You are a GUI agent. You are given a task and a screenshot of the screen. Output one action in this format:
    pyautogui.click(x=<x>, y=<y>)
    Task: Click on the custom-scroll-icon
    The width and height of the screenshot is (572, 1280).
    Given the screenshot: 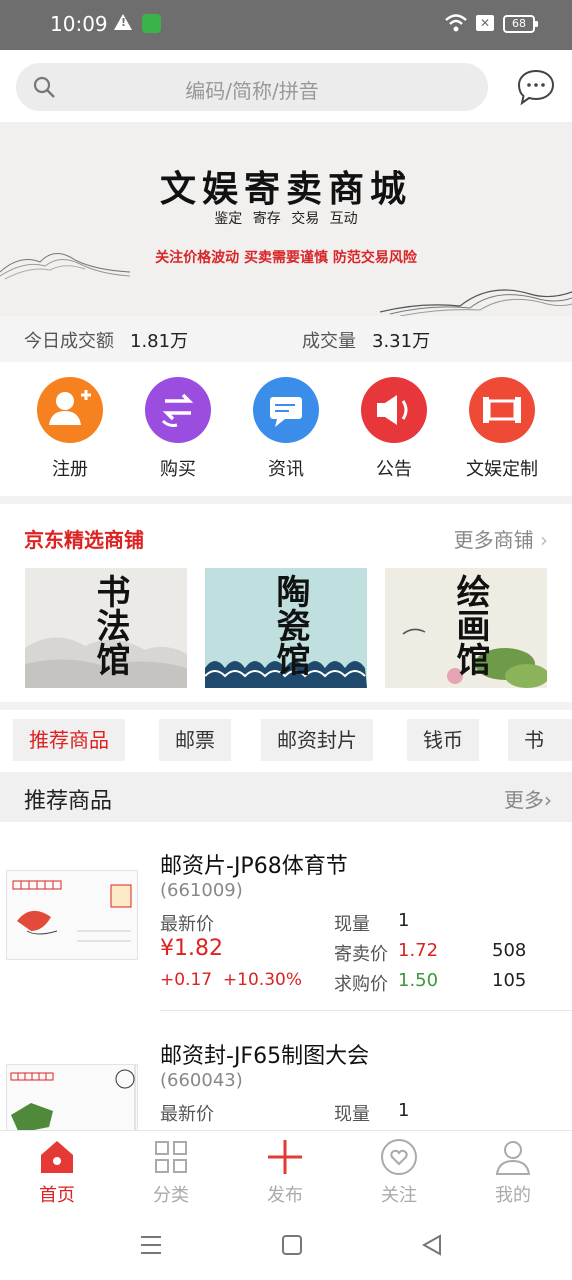 What is the action you would take?
    pyautogui.click(x=502, y=410)
    